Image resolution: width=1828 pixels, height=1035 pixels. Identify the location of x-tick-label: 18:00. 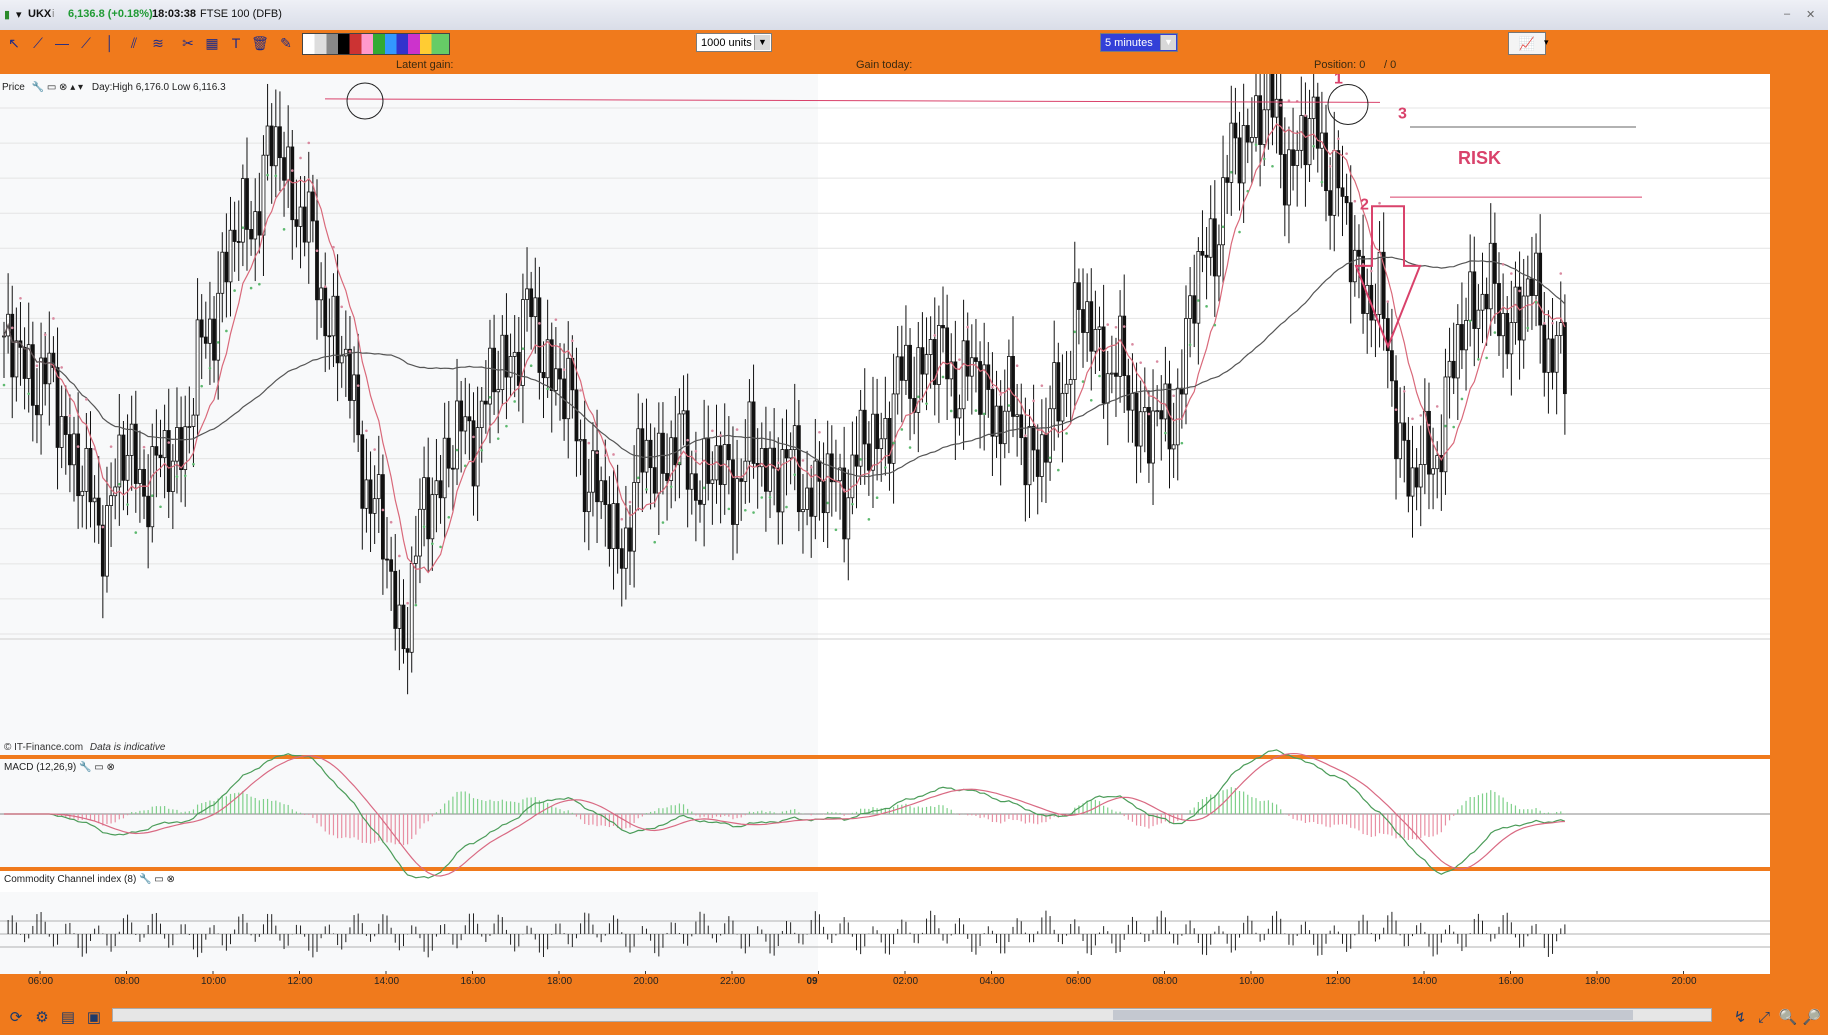
(559, 981).